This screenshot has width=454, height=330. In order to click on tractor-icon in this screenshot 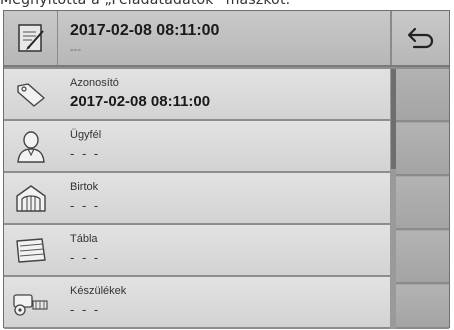, I will do `click(31, 302)`.